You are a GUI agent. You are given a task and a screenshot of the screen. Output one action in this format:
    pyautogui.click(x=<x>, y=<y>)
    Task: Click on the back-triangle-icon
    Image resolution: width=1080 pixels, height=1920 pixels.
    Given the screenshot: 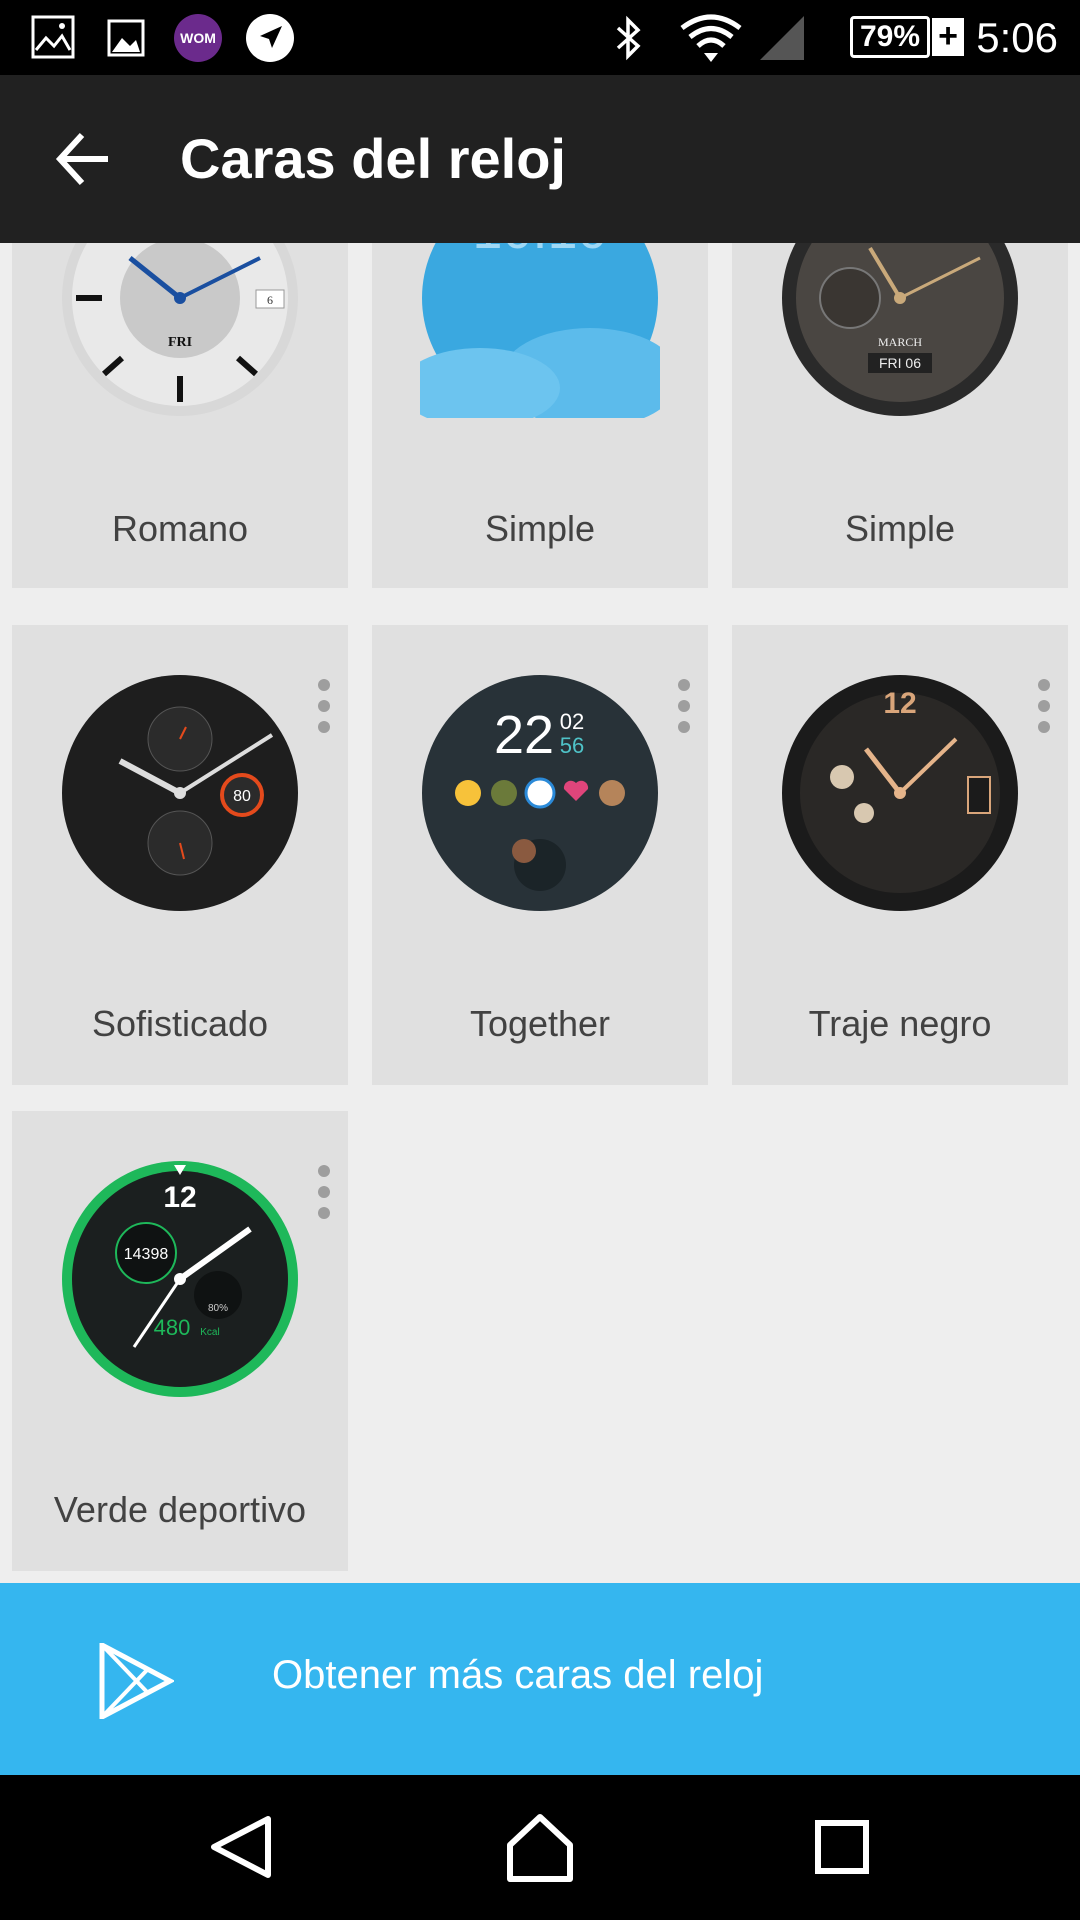 What is the action you would take?
    pyautogui.click(x=242, y=1847)
    